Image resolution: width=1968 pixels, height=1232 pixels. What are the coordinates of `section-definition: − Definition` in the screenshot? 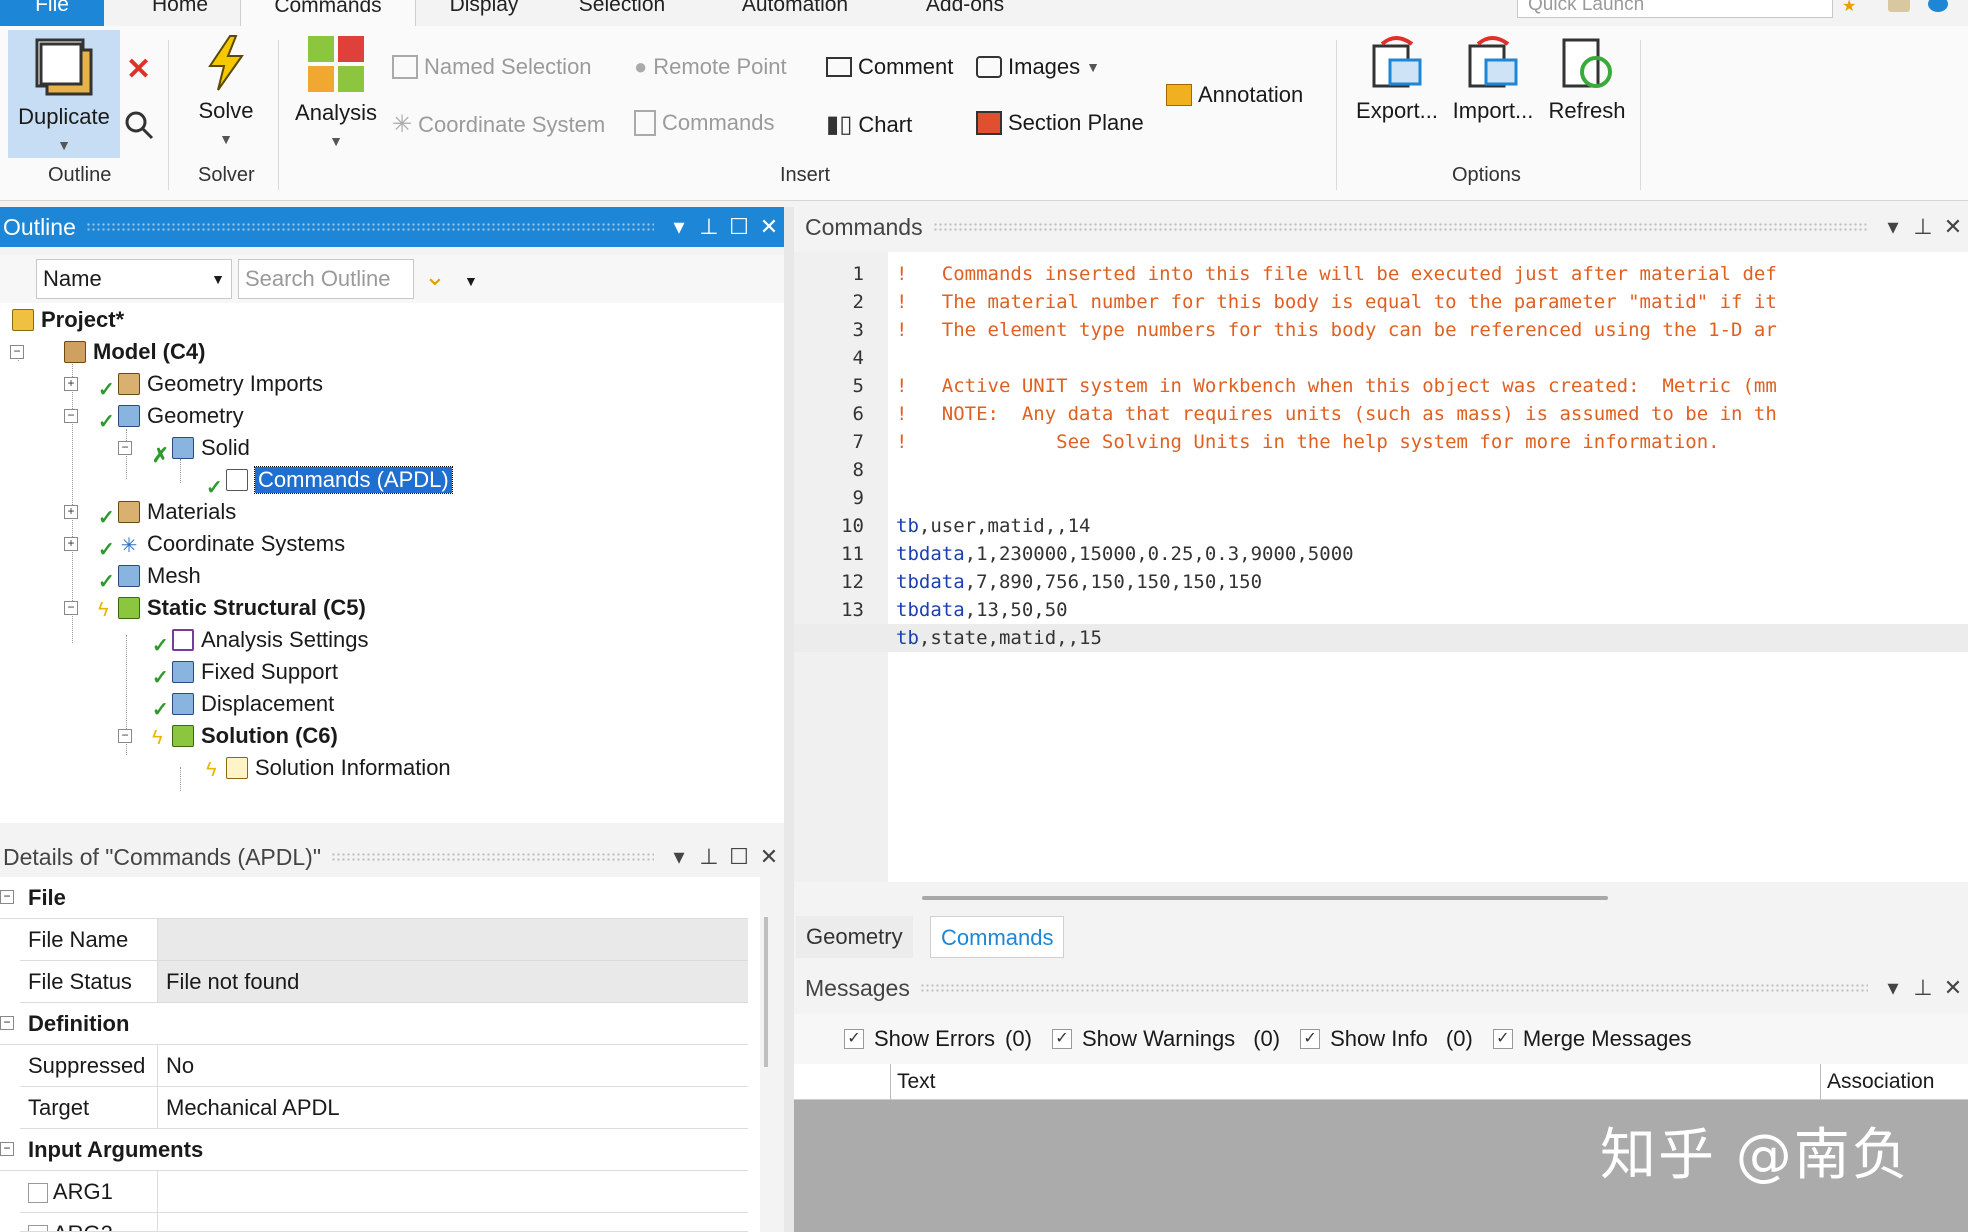 It's located at (374, 1024).